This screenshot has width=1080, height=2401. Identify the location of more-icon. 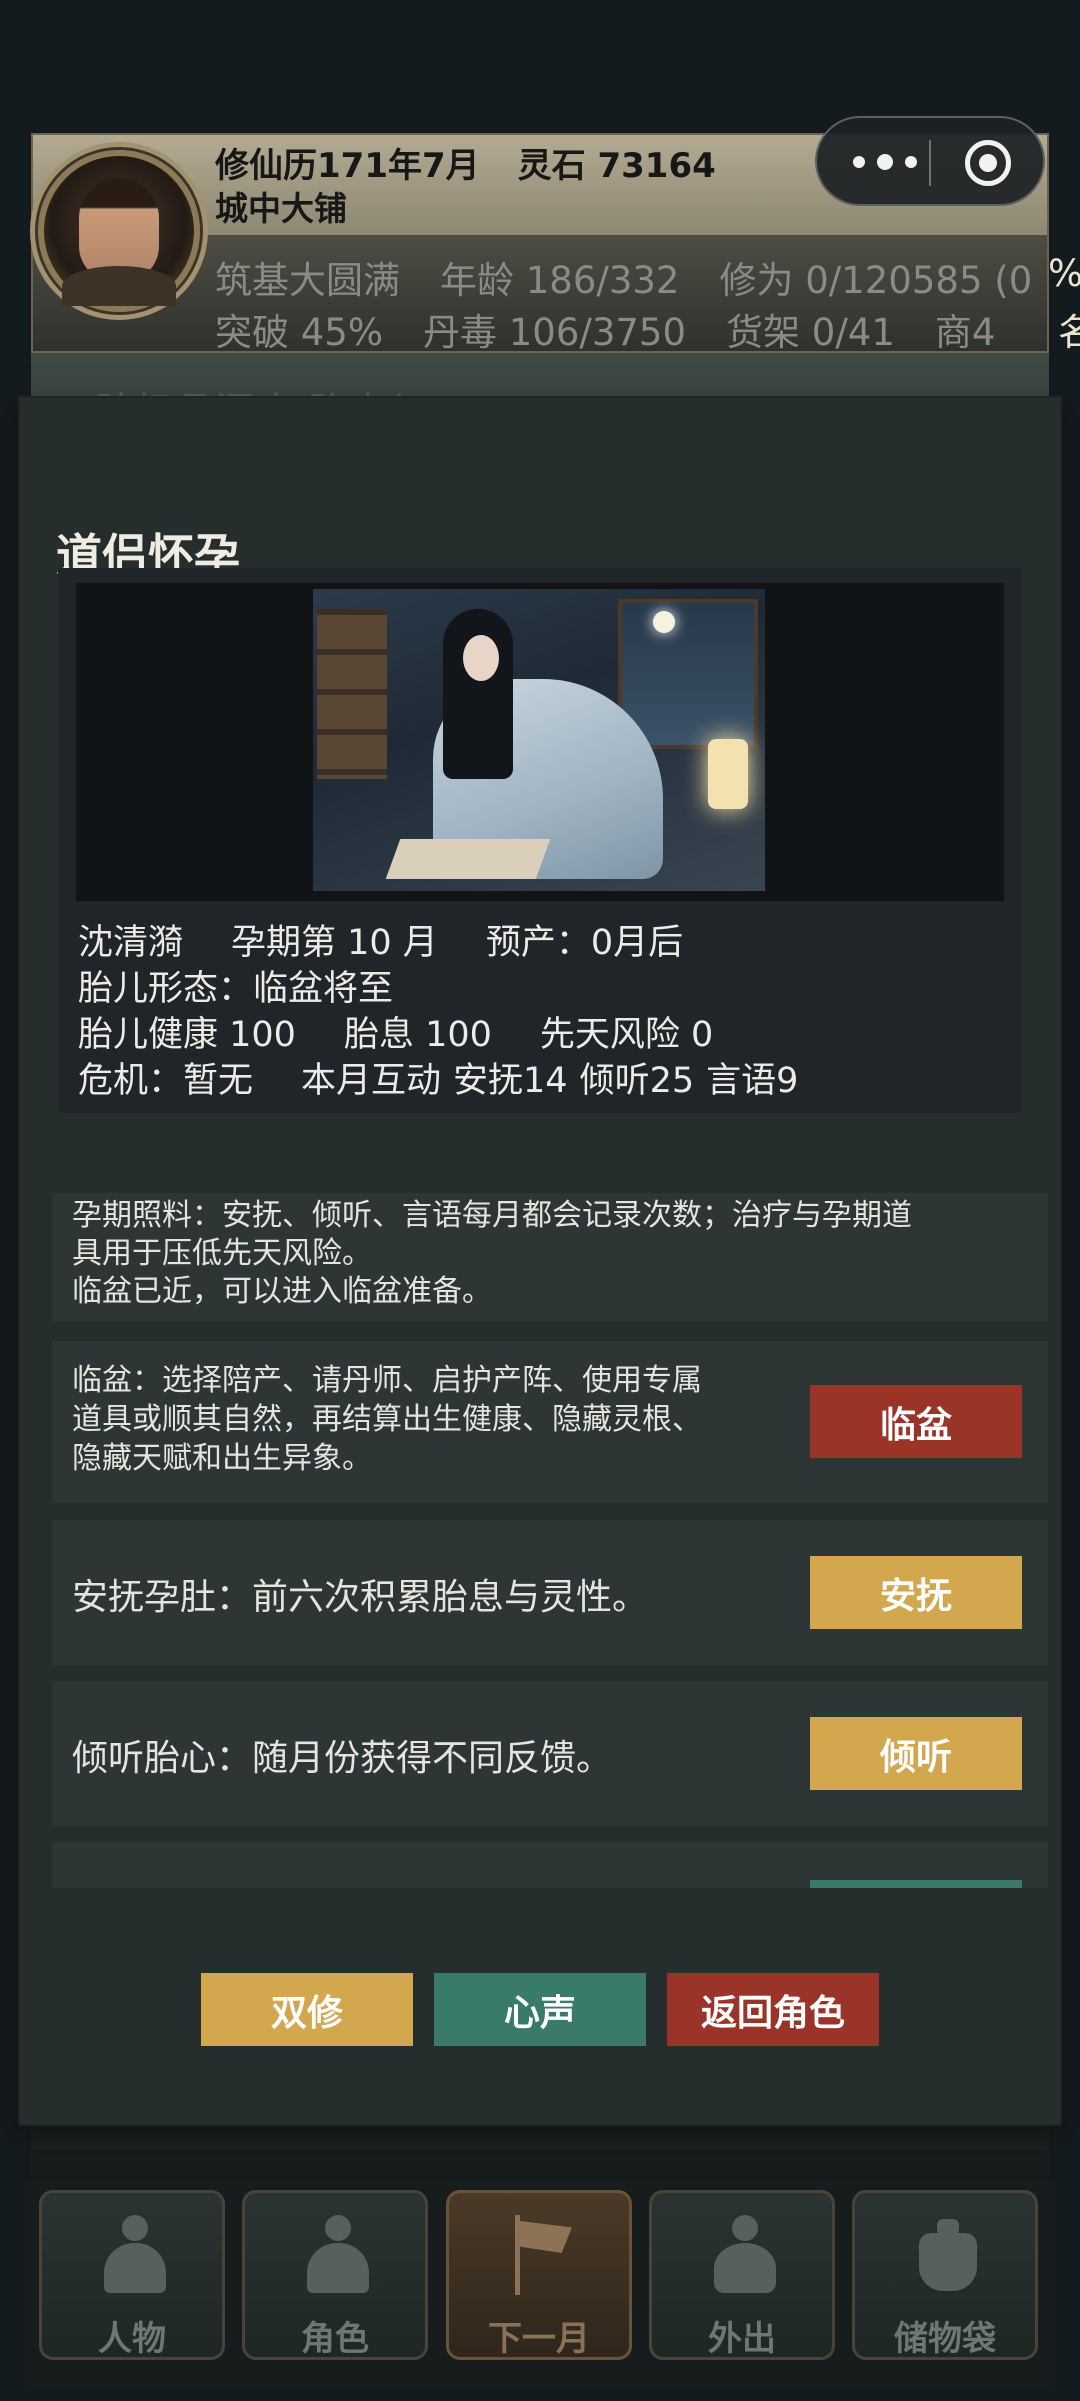
(887, 163).